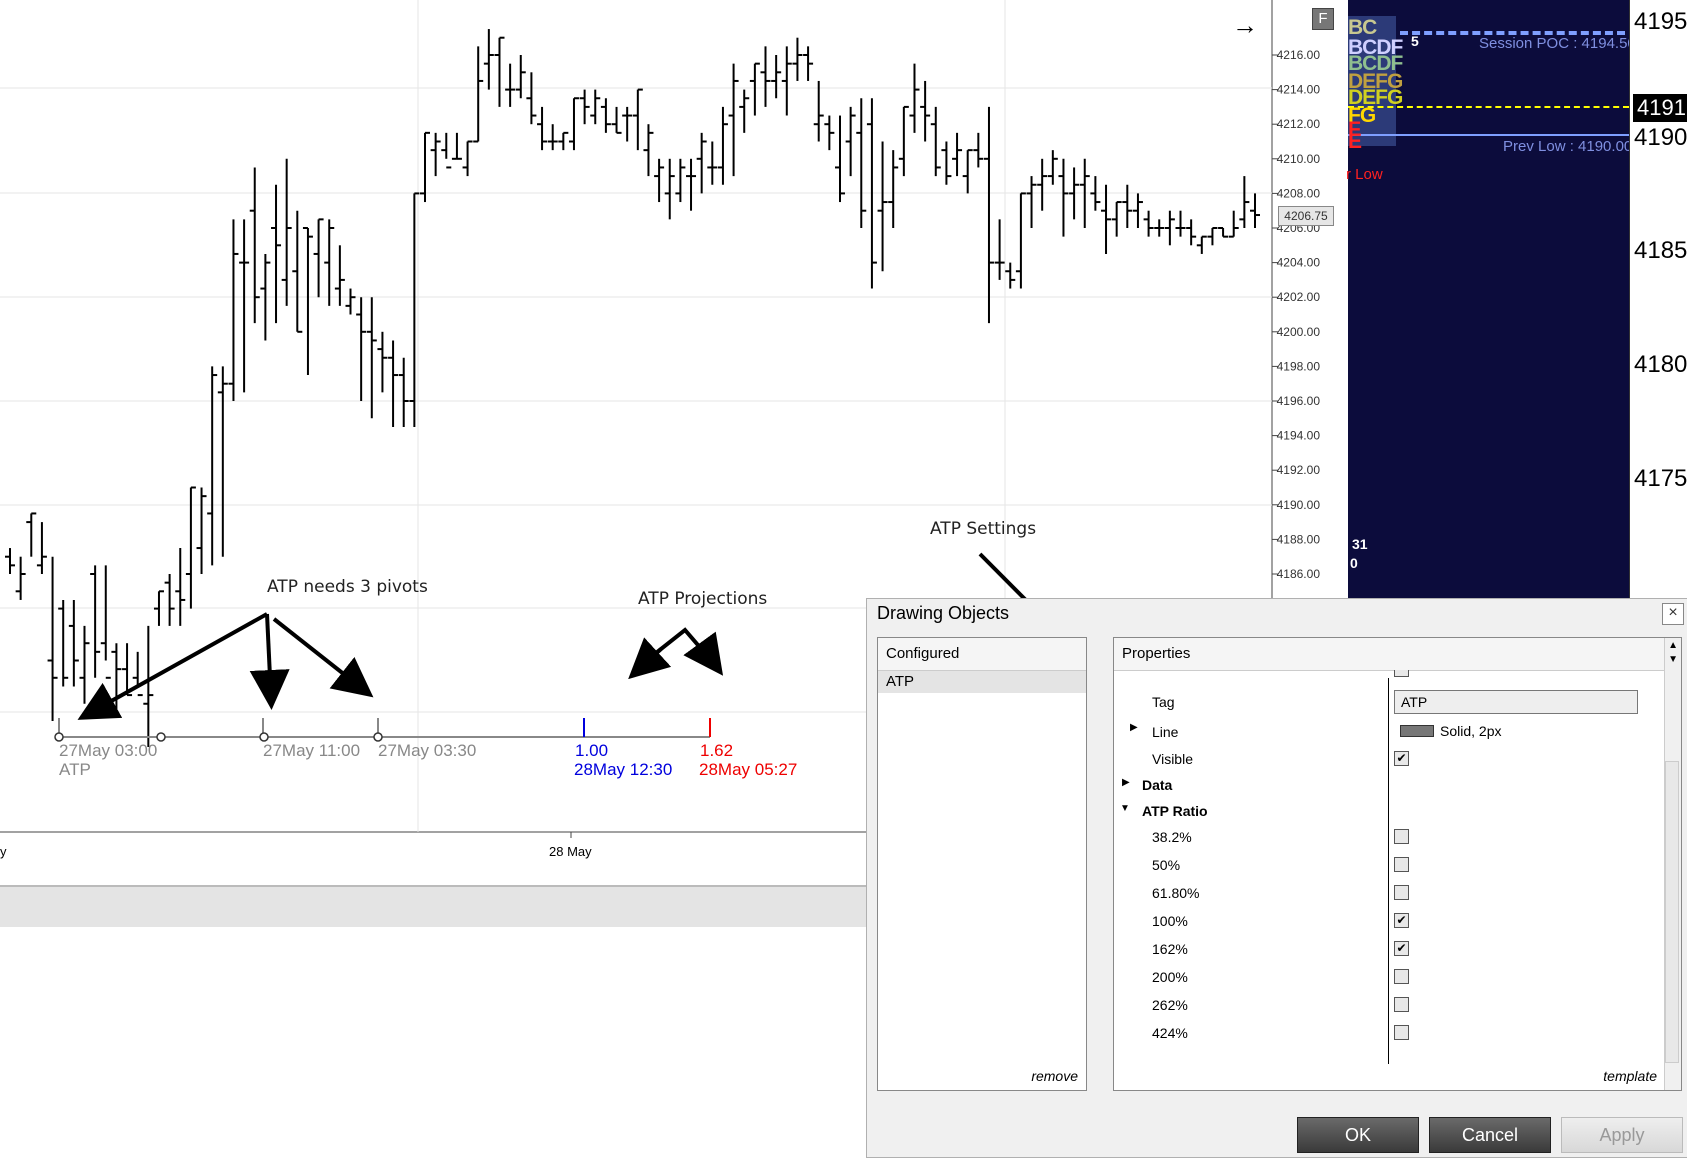  What do you see at coordinates (1384, 920) in the screenshot?
I see `ratio-row: 100% ✔` at bounding box center [1384, 920].